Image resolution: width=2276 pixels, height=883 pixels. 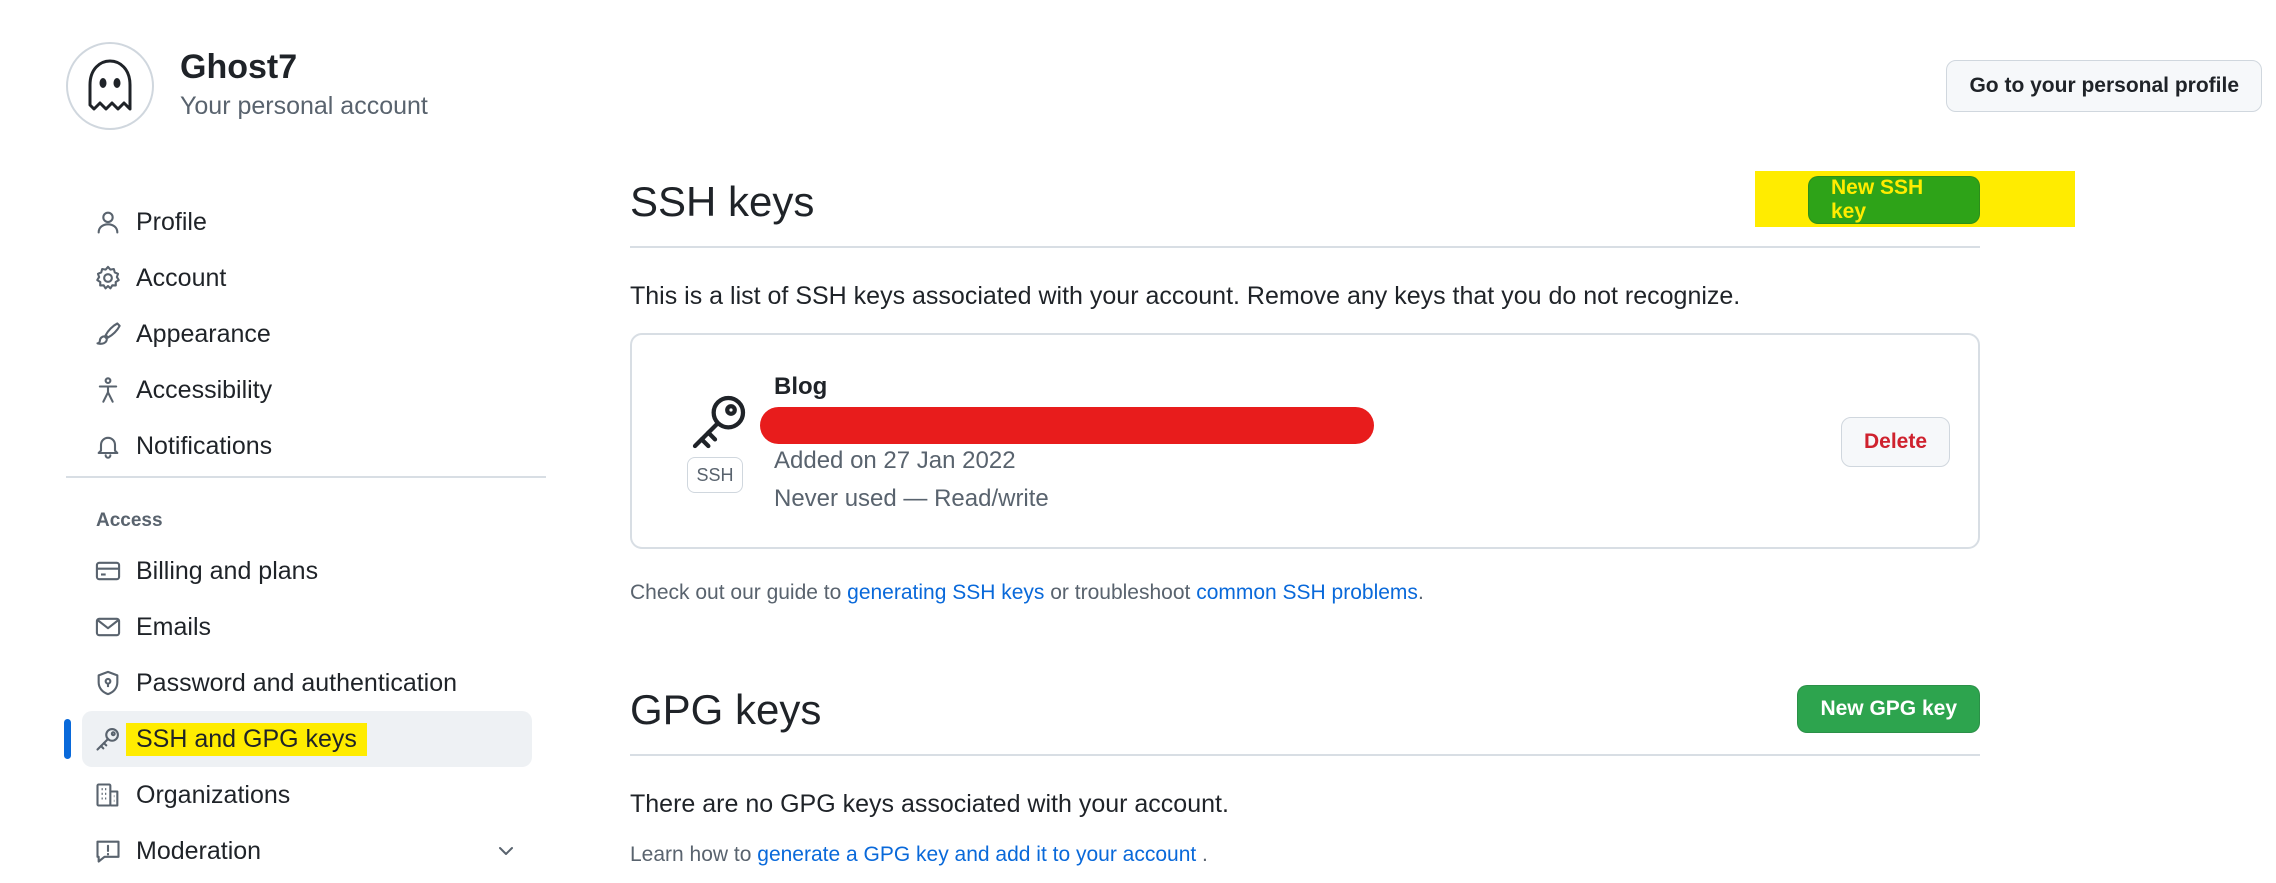 I want to click on sidebar-item-password: Password and authentication, so click(x=306, y=683).